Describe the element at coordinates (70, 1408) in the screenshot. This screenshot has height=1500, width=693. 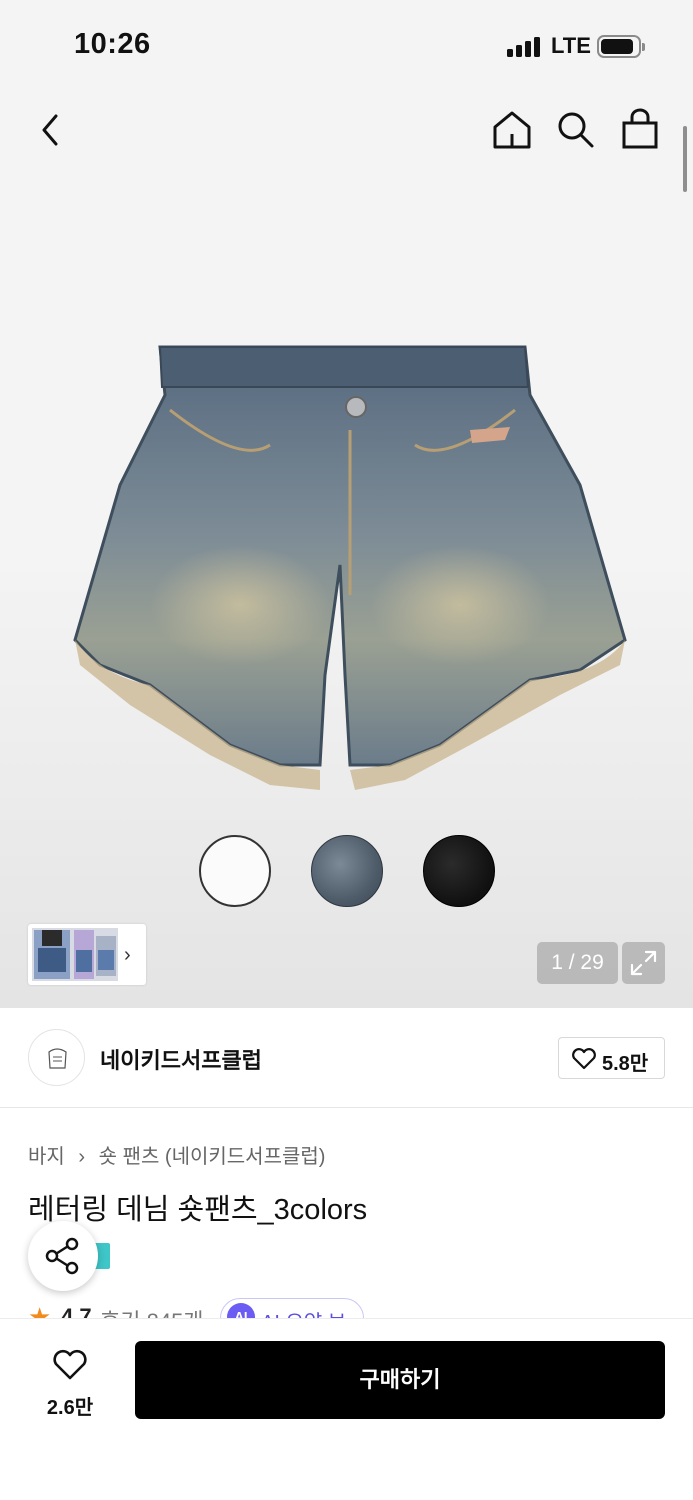
I see `wishlist-count: 2.6만` at that location.